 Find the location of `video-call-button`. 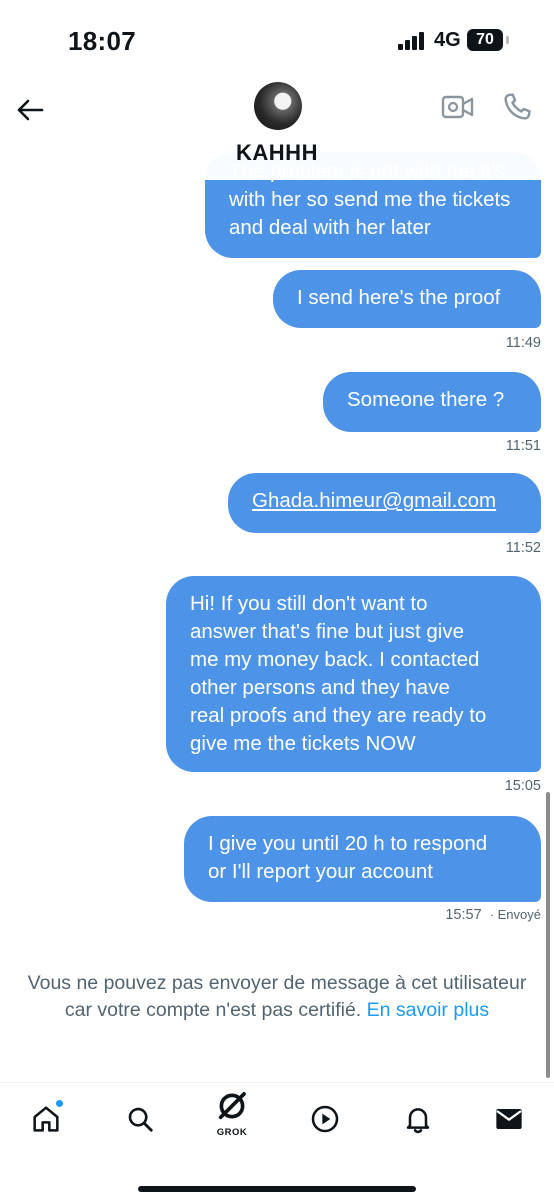

video-call-button is located at coordinates (458, 107).